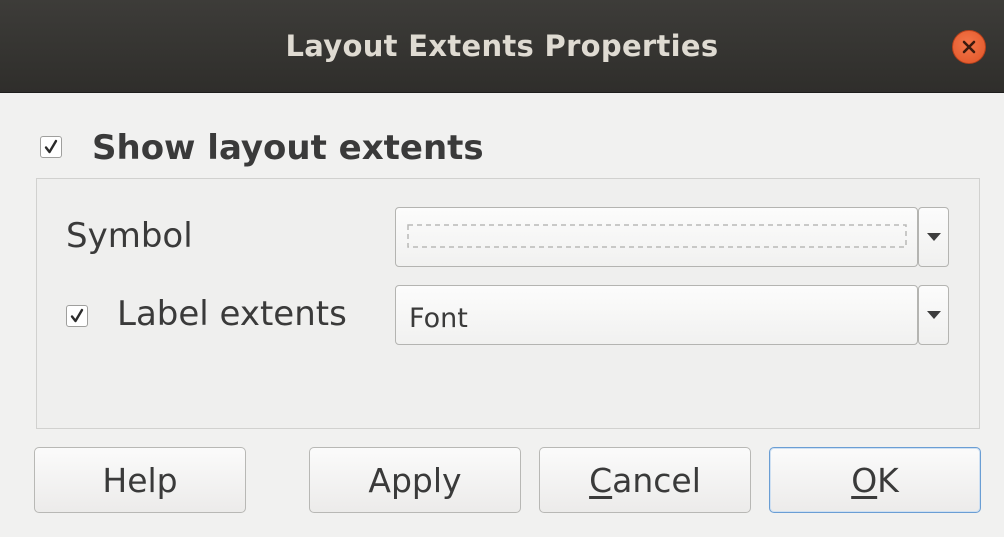 This screenshot has width=1004, height=537. I want to click on dashed-line-symbol-preview, so click(657, 236).